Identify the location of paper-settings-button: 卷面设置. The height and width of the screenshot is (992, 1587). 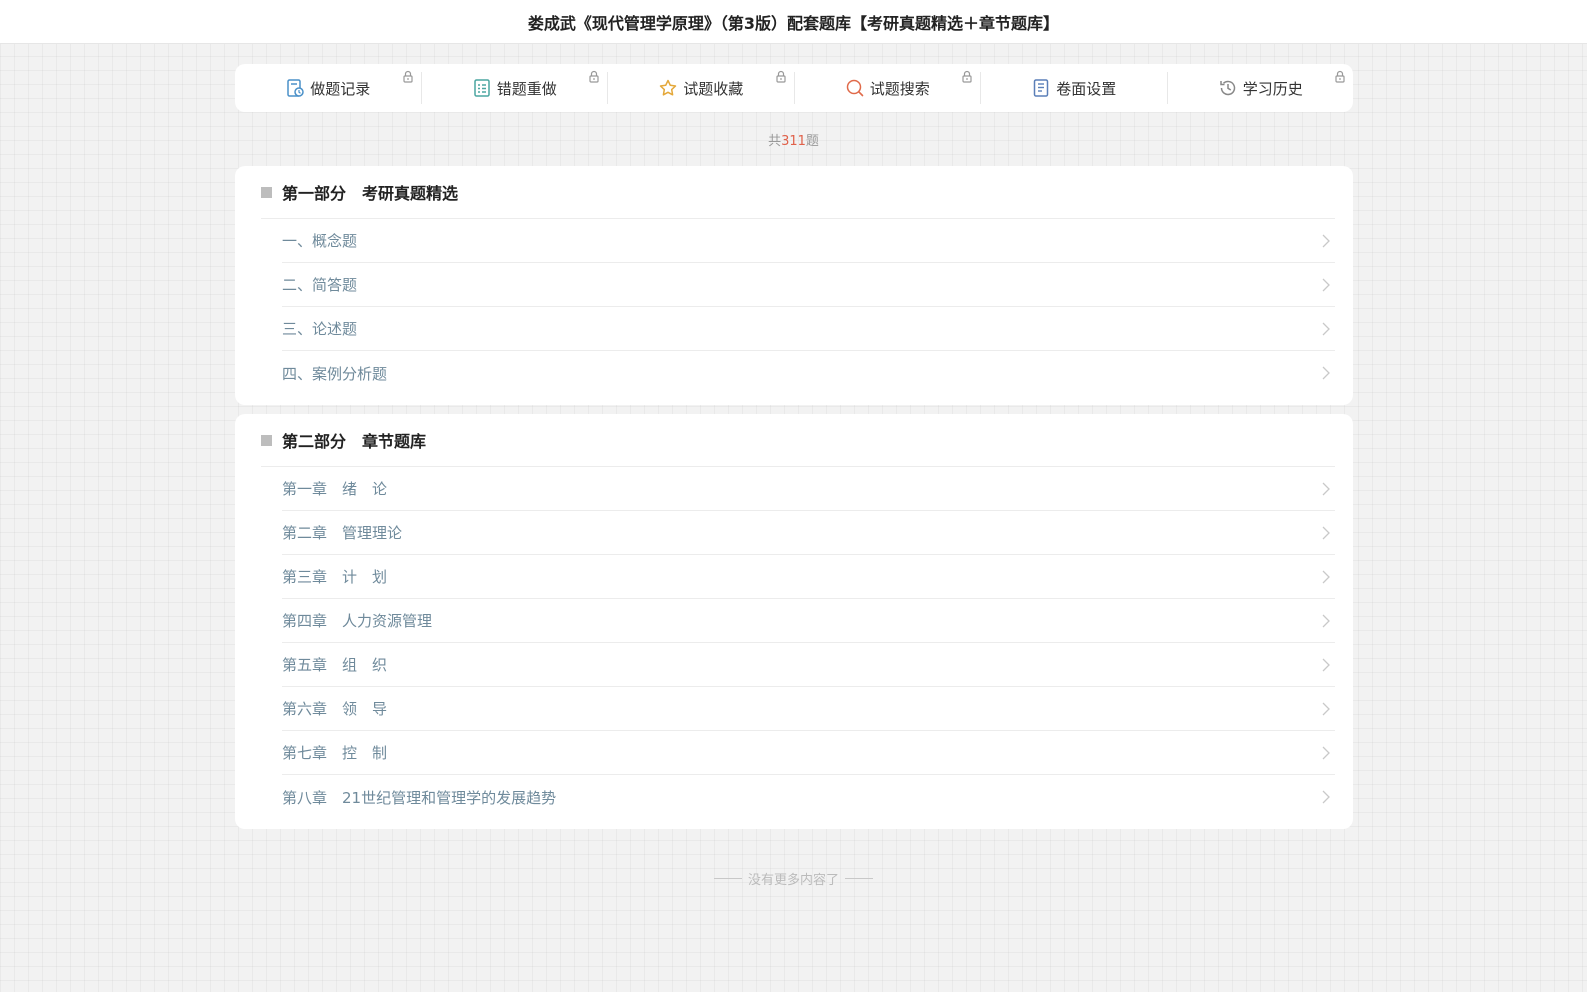
(1074, 88).